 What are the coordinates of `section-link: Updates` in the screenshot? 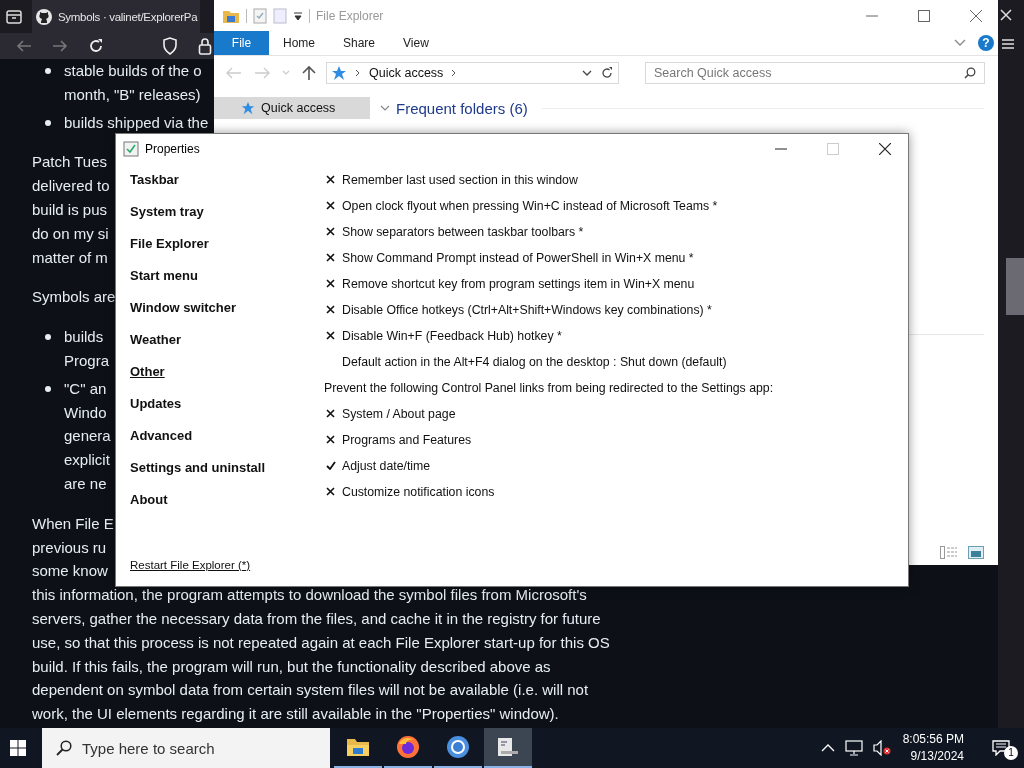 It's located at (156, 409).